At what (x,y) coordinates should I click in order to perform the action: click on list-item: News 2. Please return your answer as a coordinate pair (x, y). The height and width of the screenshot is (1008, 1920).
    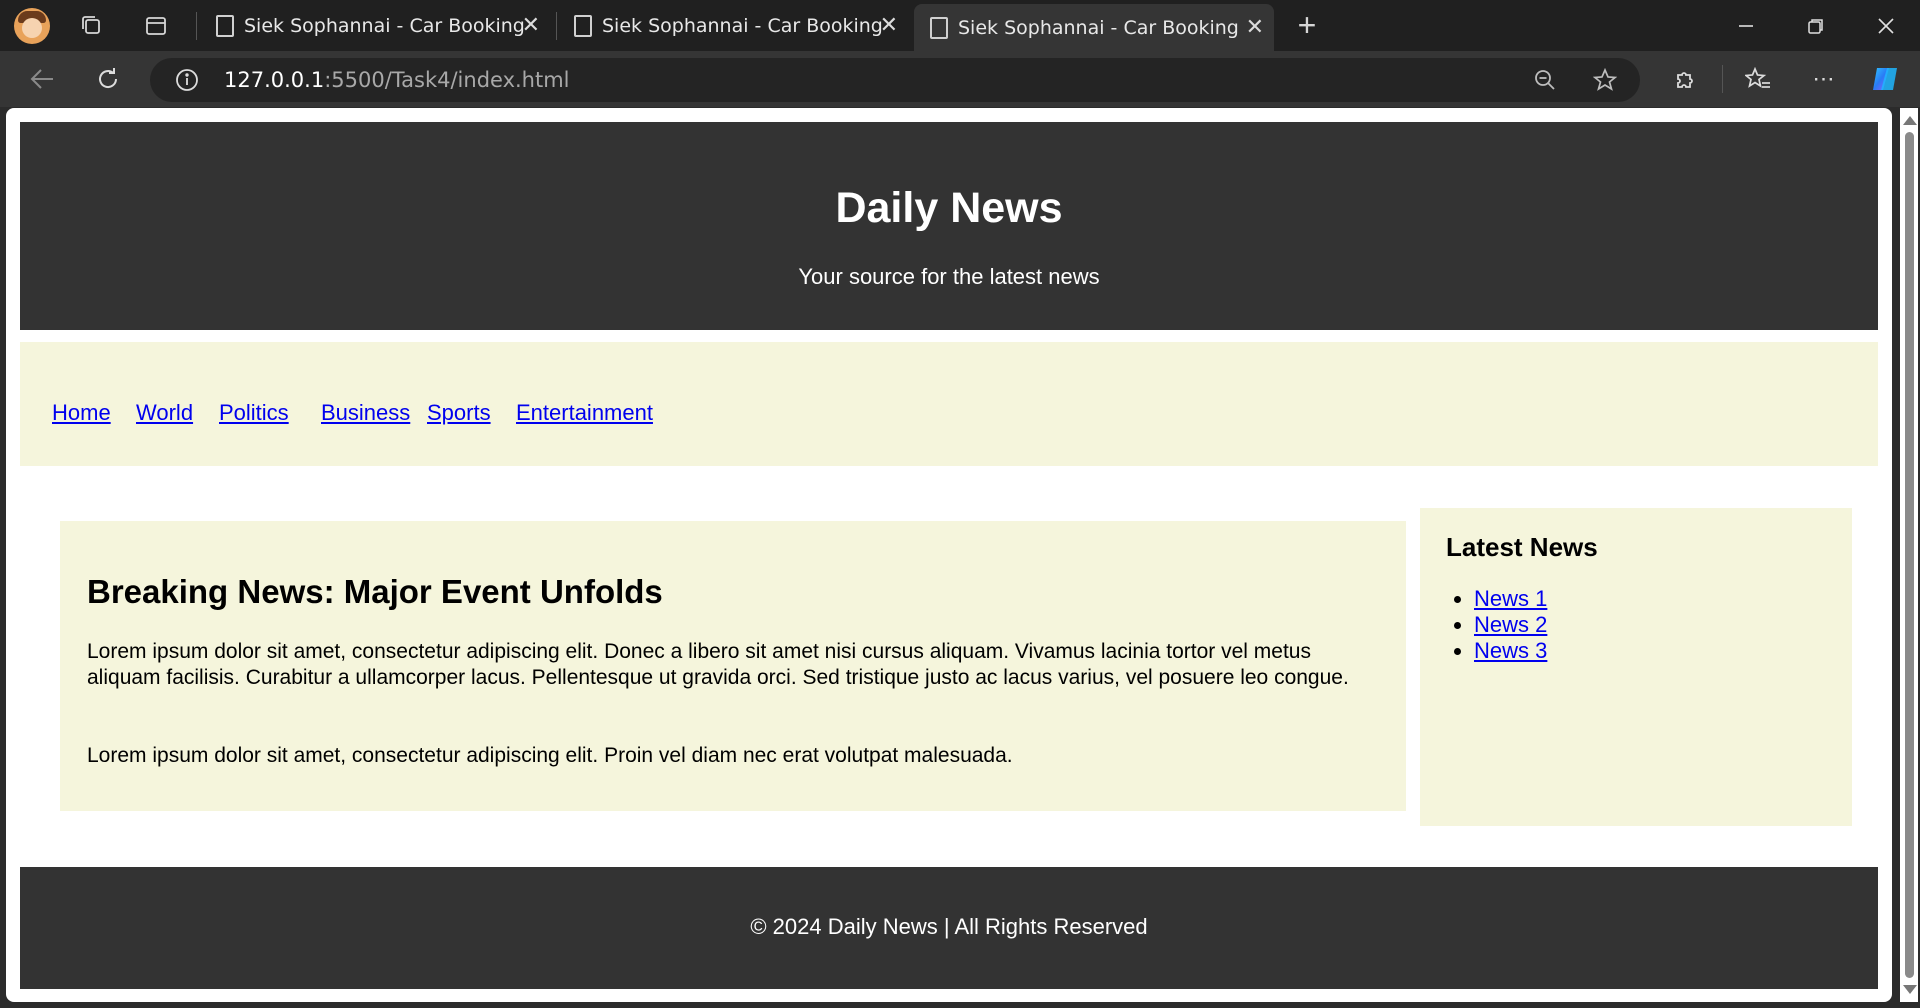
    Looking at the image, I should click on (1510, 625).